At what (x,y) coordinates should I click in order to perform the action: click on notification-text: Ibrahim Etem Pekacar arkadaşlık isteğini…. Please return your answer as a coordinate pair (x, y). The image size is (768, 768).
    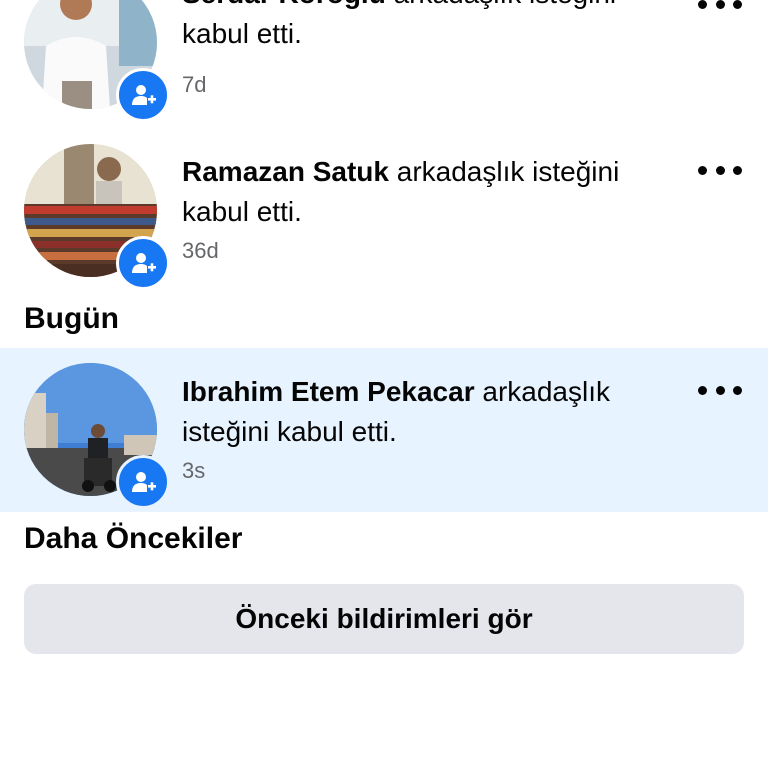
    Looking at the image, I should click on (422, 412).